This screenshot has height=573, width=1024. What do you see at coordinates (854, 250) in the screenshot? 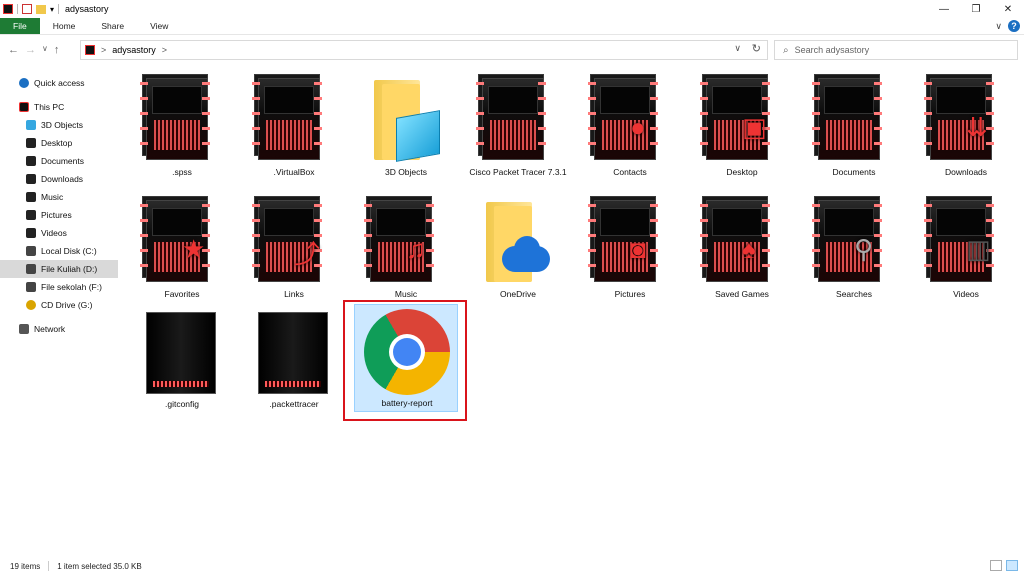
I see `file-item-searches: ⚲ Searches` at bounding box center [854, 250].